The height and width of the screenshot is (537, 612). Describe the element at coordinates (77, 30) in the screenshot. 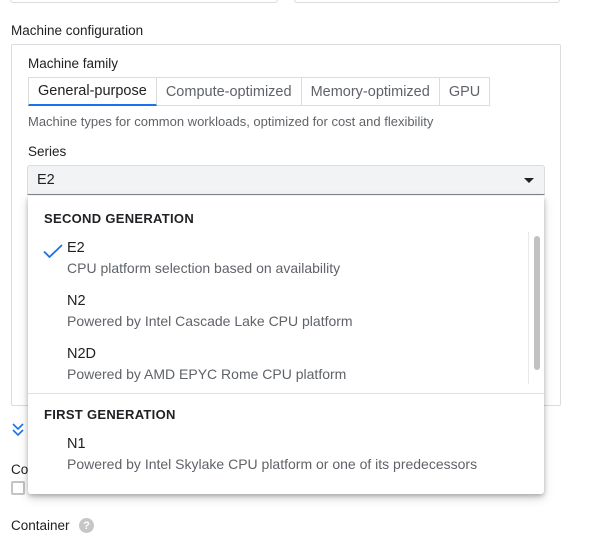

I see `machine-configuration-heading: Machine configuration` at that location.